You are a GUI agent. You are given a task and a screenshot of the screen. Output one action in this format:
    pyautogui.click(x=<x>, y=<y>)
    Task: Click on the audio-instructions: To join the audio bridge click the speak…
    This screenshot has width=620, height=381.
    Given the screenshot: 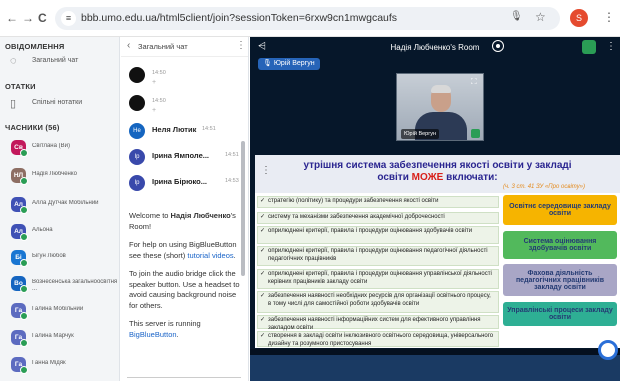 What is the action you would take?
    pyautogui.click(x=184, y=289)
    